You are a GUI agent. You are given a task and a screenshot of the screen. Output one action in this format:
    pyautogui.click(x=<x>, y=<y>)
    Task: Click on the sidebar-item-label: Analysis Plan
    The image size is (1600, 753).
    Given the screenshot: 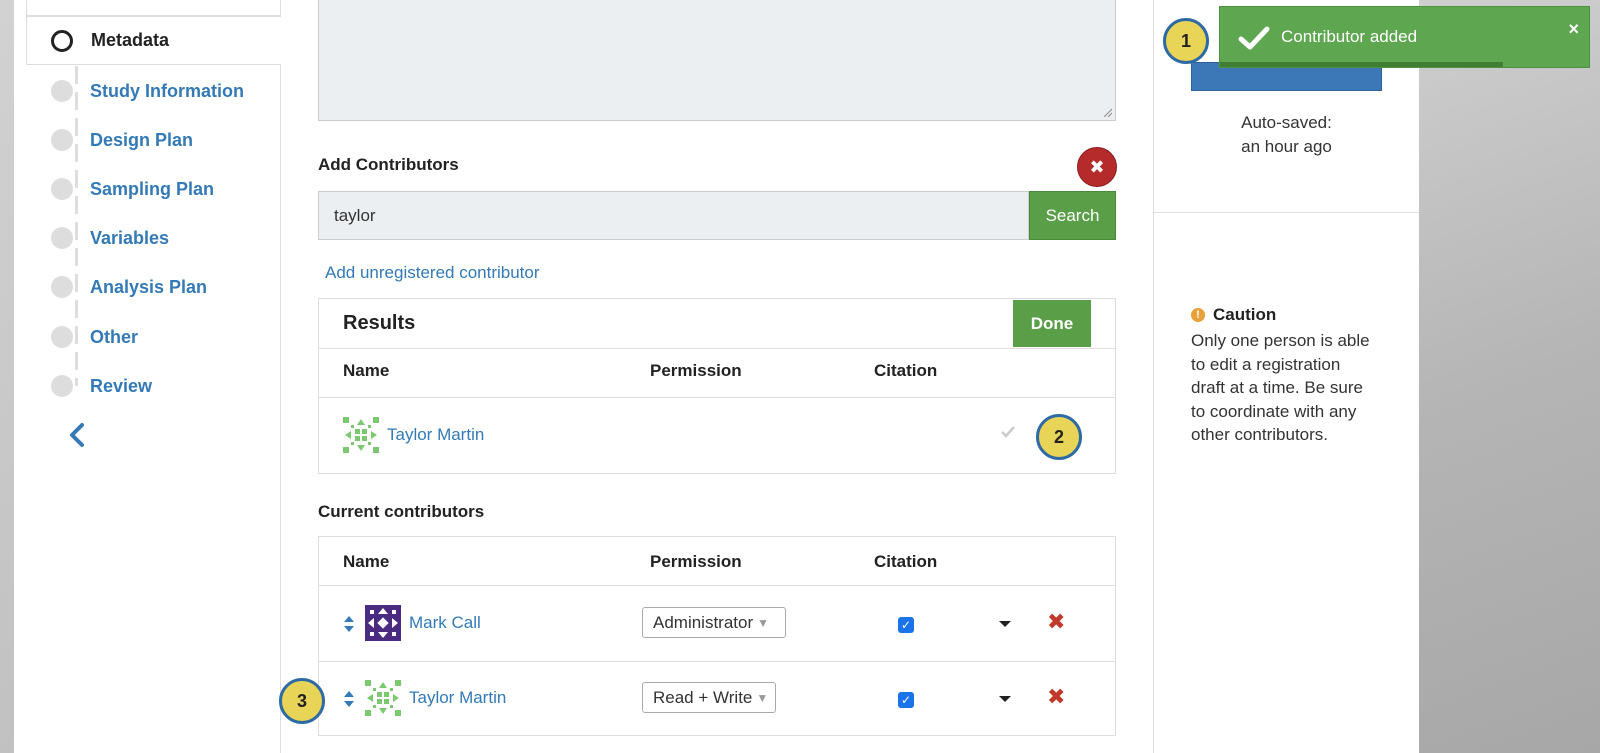 What is the action you would take?
    pyautogui.click(x=149, y=286)
    